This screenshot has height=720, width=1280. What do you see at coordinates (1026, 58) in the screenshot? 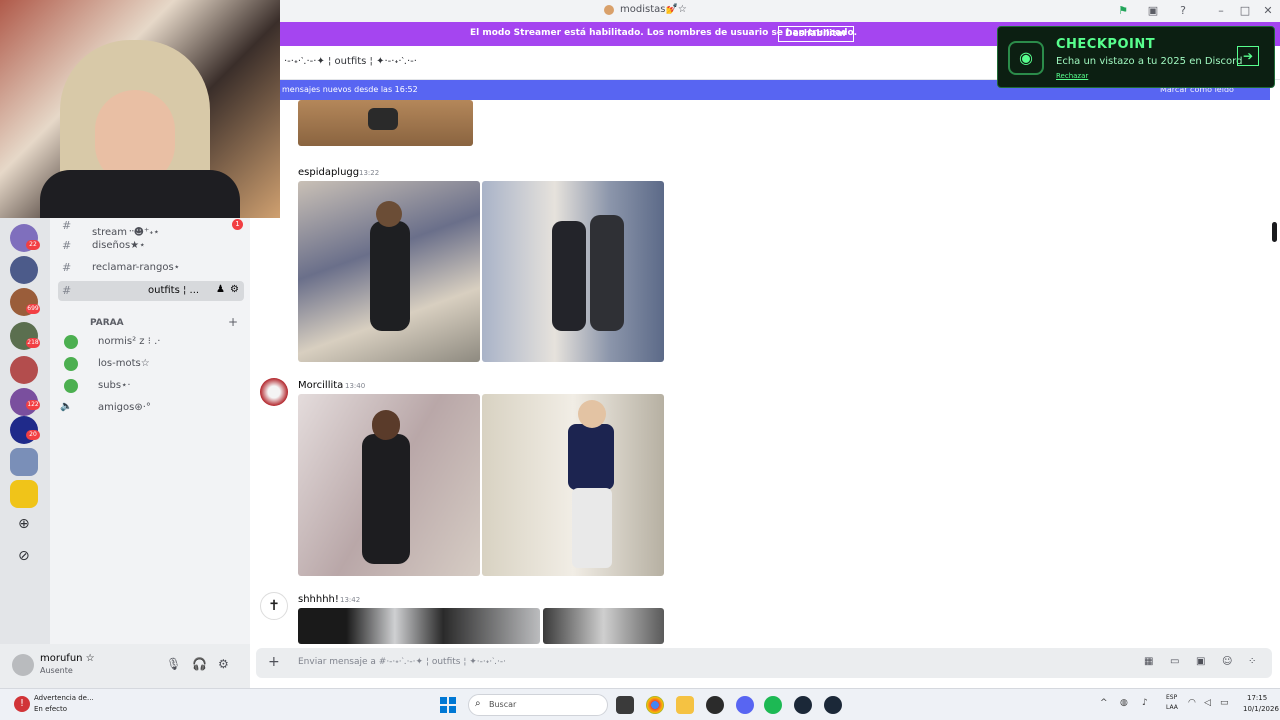
I see `discord-logo-icon: ◉` at bounding box center [1026, 58].